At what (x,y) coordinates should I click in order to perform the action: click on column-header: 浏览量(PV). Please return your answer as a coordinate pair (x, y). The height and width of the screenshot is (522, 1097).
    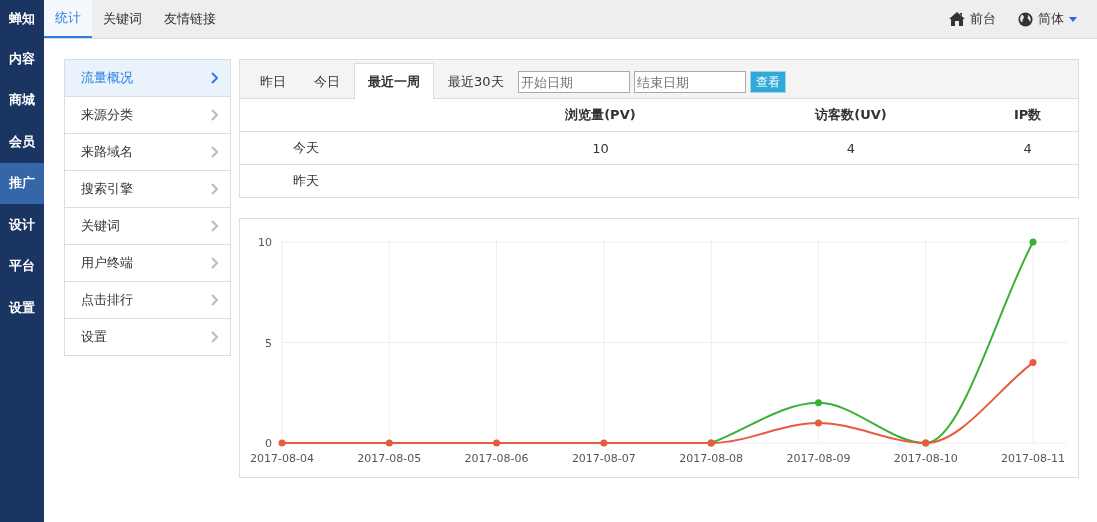
    Looking at the image, I should click on (600, 114).